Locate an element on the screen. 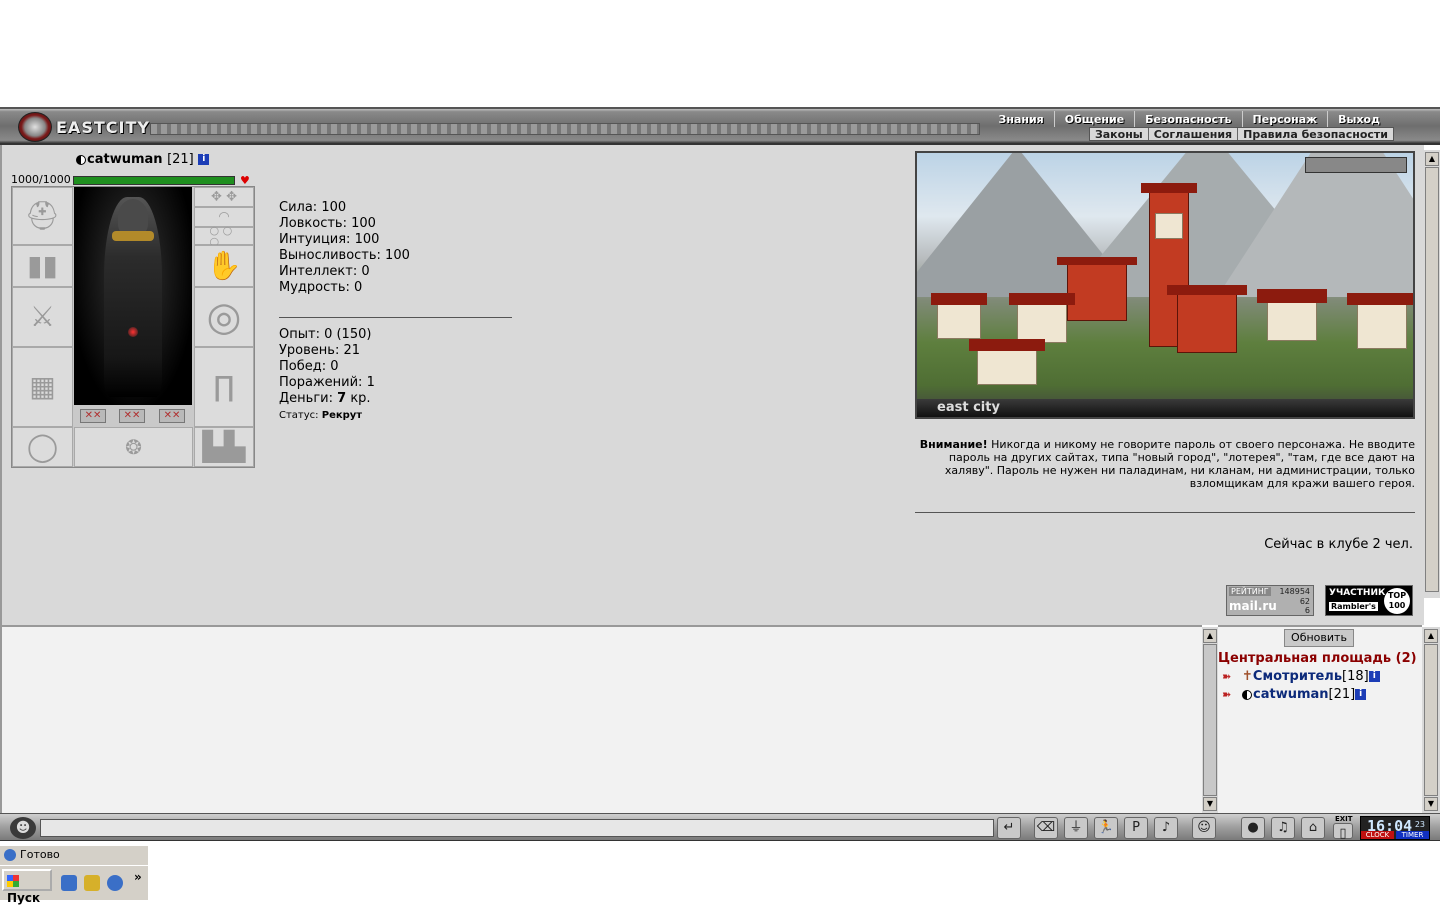  boots-slot: ▙▙ is located at coordinates (224, 447).